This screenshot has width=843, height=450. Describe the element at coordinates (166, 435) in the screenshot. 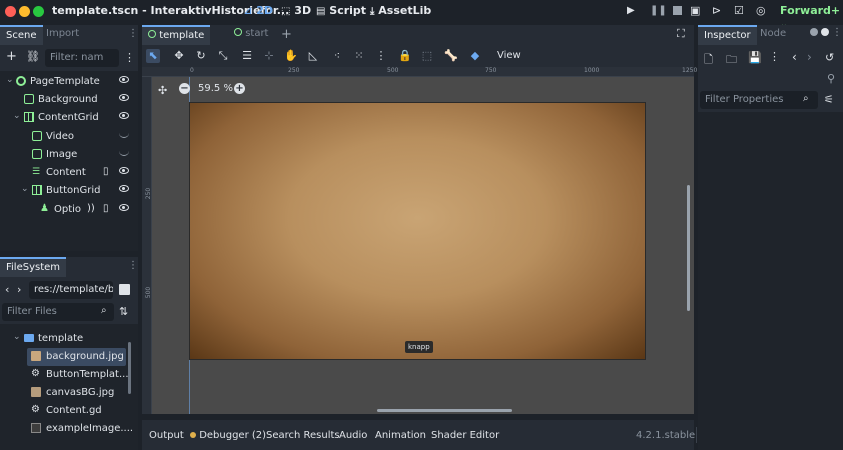

I see `tab-output: Output` at that location.